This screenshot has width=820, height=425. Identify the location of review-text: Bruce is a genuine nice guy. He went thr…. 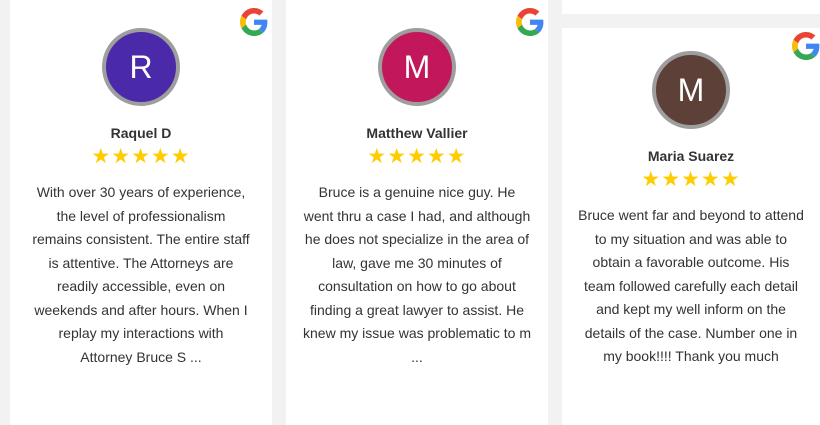
(417, 274).